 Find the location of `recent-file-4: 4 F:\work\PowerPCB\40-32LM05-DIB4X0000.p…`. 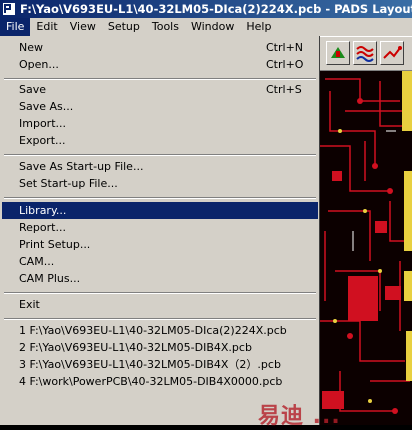

recent-file-4: 4 F:\work\PowerPCB\40-32LM05-DIB4X0000.p… is located at coordinates (160, 381).